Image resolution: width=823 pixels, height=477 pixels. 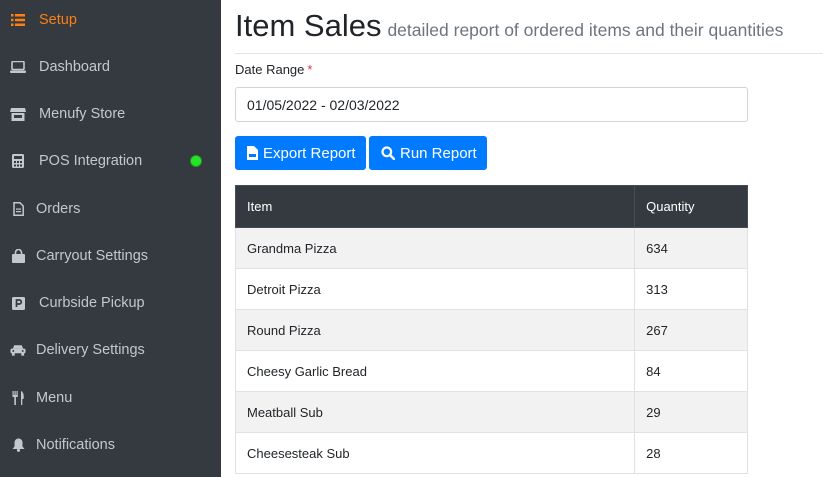 I want to click on sidebar-item-label: POS Integration, so click(x=91, y=161).